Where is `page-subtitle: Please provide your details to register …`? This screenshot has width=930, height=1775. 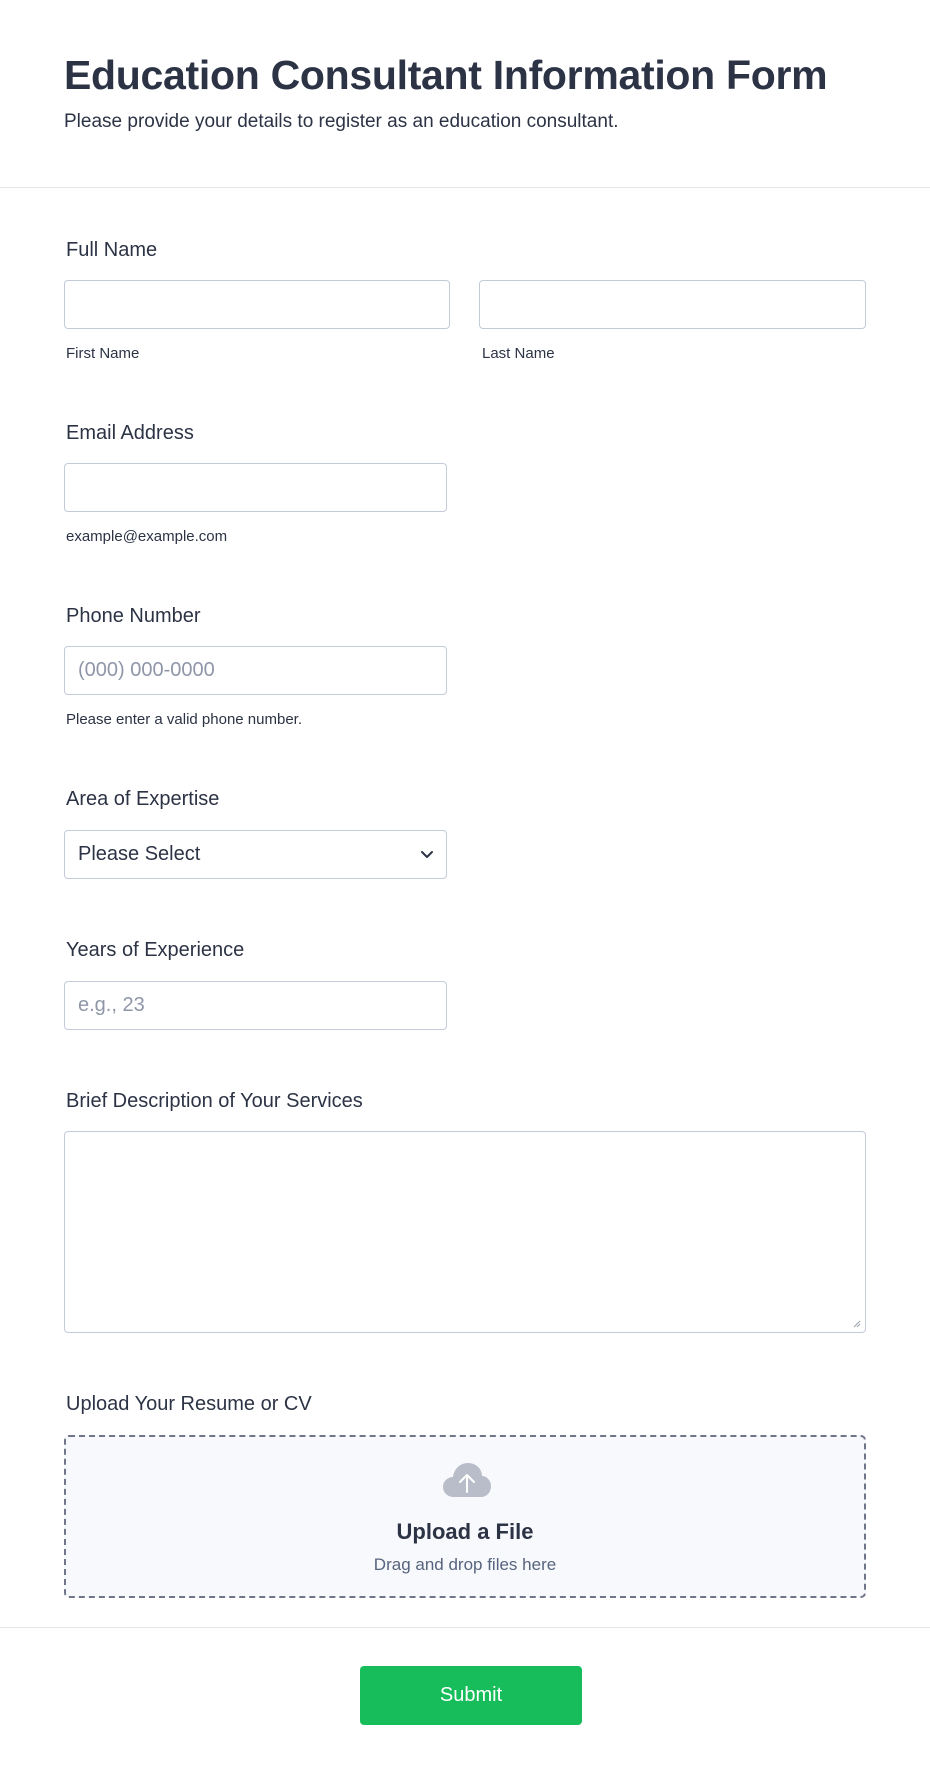 page-subtitle: Please provide your details to register … is located at coordinates (341, 121).